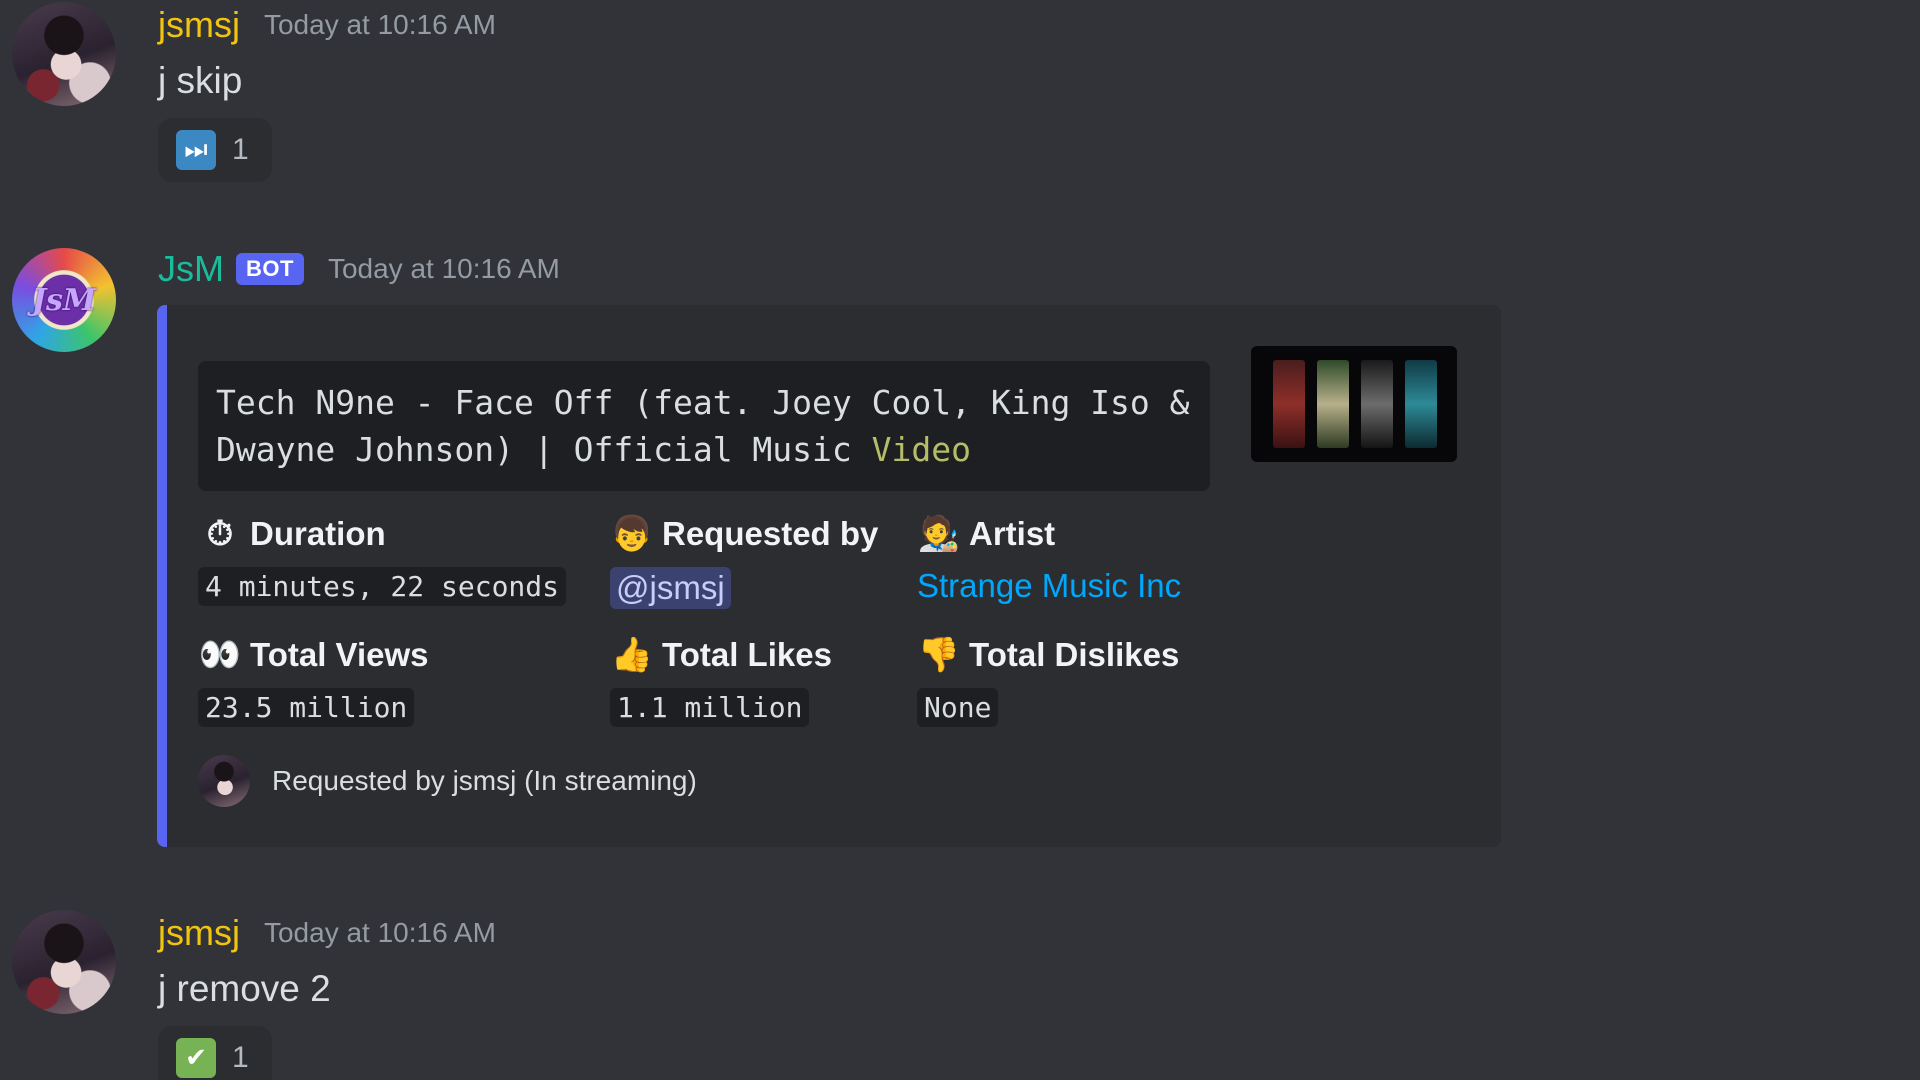 The image size is (1920, 1080). I want to click on field-requested-by: 👦 Requested by @jsmsj, so click(744, 560).